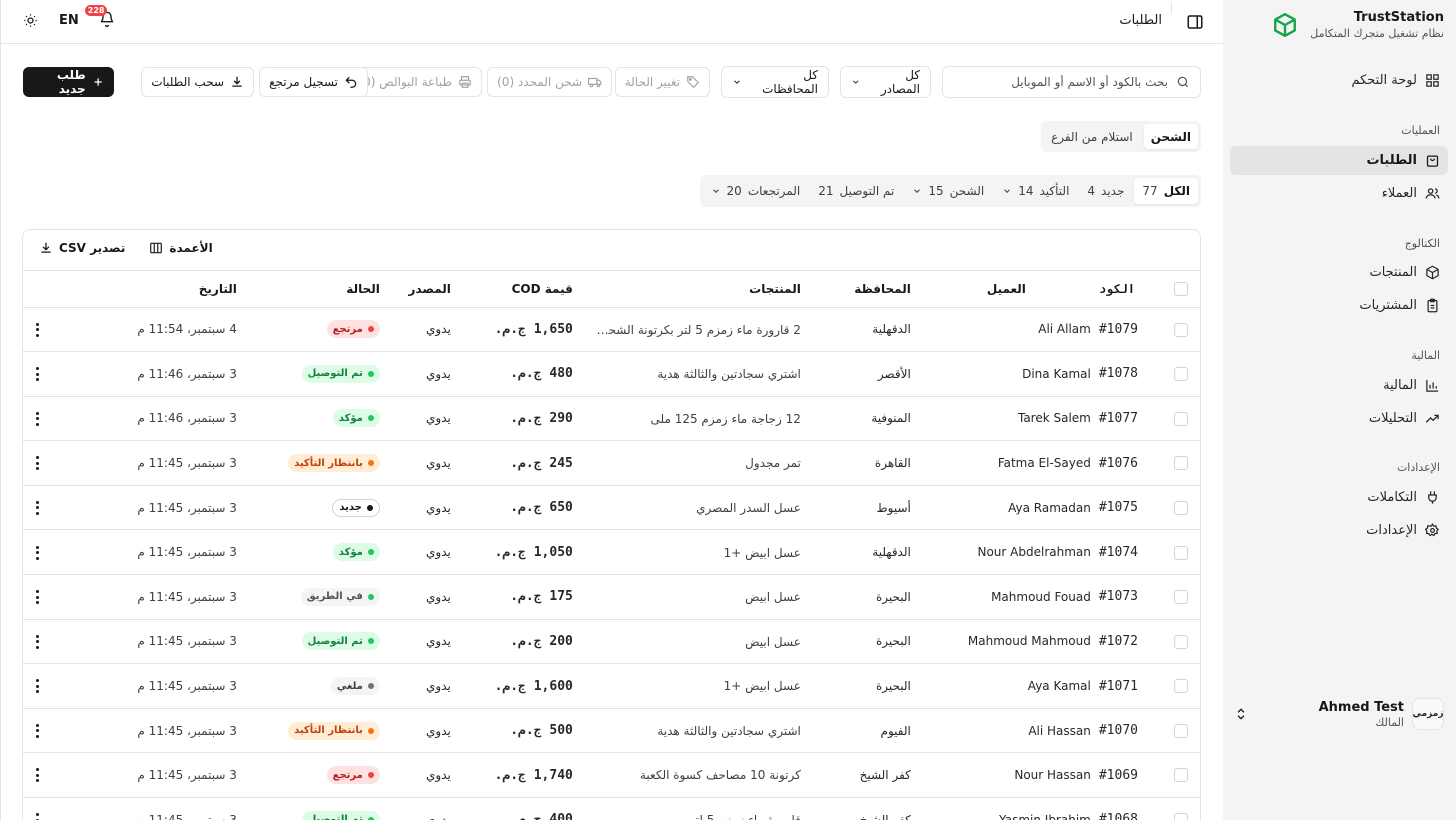 The width and height of the screenshot is (1456, 820). What do you see at coordinates (702, 289) in the screenshot?
I see `column-header-products: المنتجات` at bounding box center [702, 289].